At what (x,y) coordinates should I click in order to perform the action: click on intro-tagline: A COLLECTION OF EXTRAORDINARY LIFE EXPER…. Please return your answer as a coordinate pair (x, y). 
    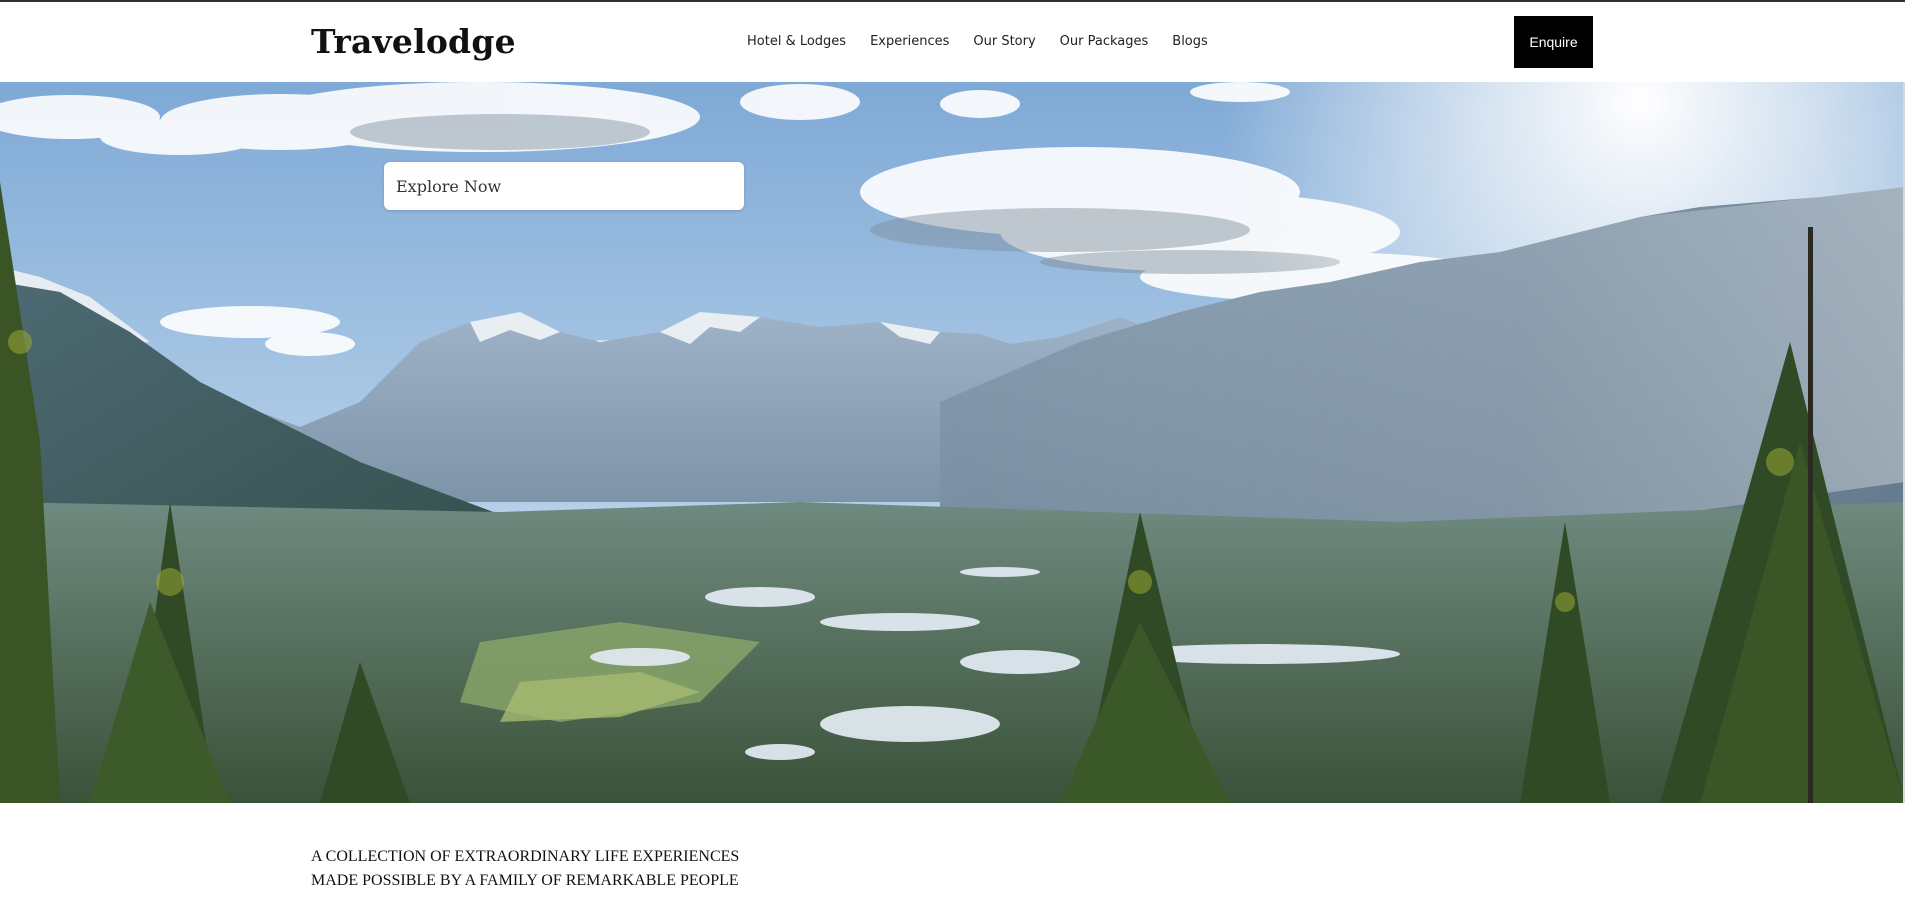
    Looking at the image, I should click on (525, 869).